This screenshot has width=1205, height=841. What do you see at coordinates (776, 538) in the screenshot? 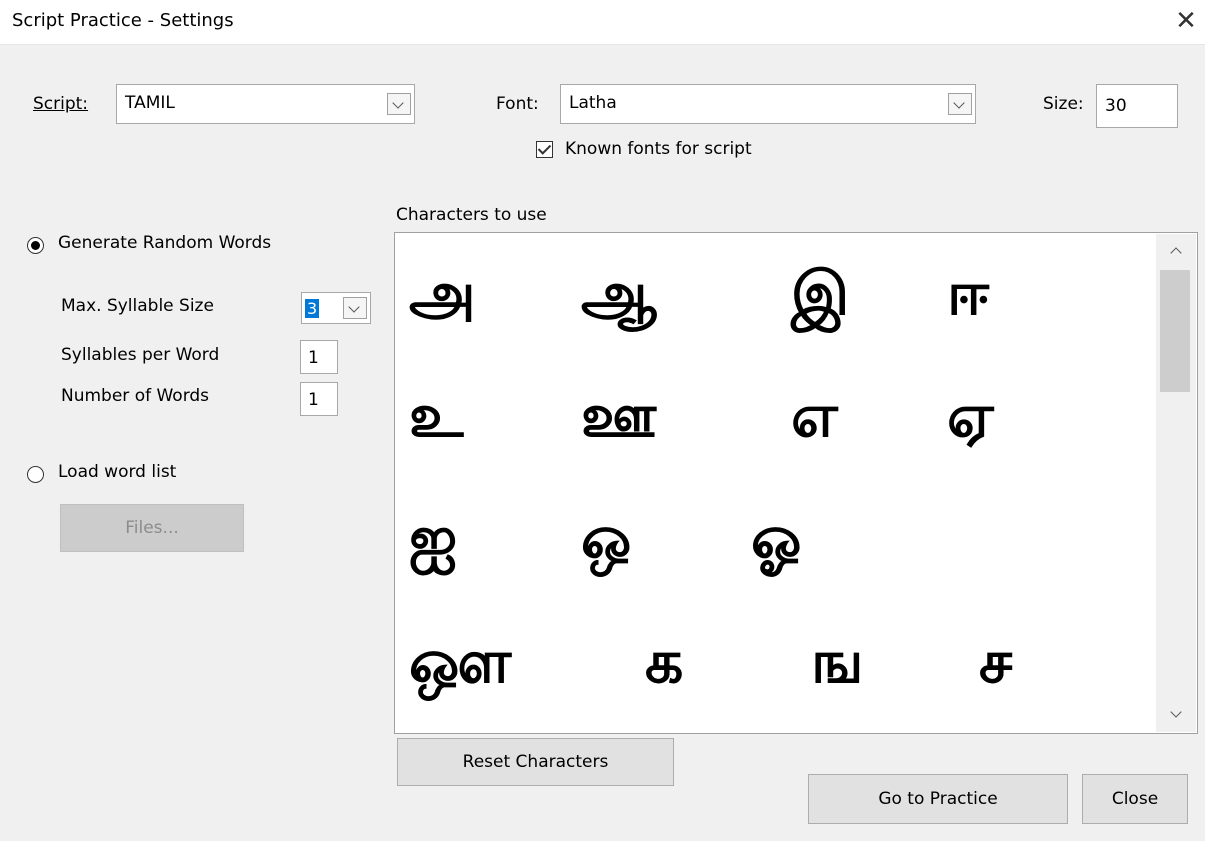
I see `character-item: ஓ` at bounding box center [776, 538].